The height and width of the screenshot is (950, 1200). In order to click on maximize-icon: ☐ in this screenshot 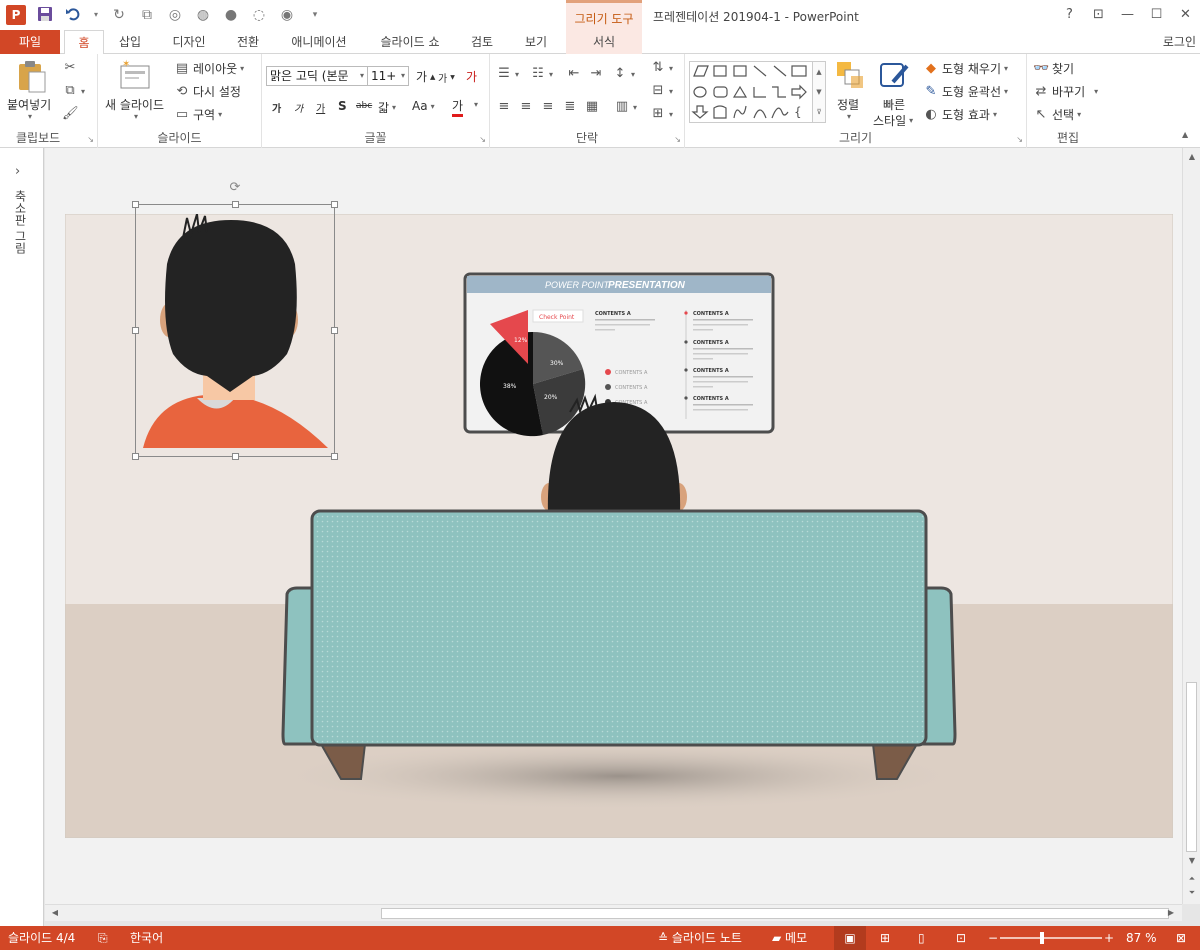, I will do `click(1156, 15)`.